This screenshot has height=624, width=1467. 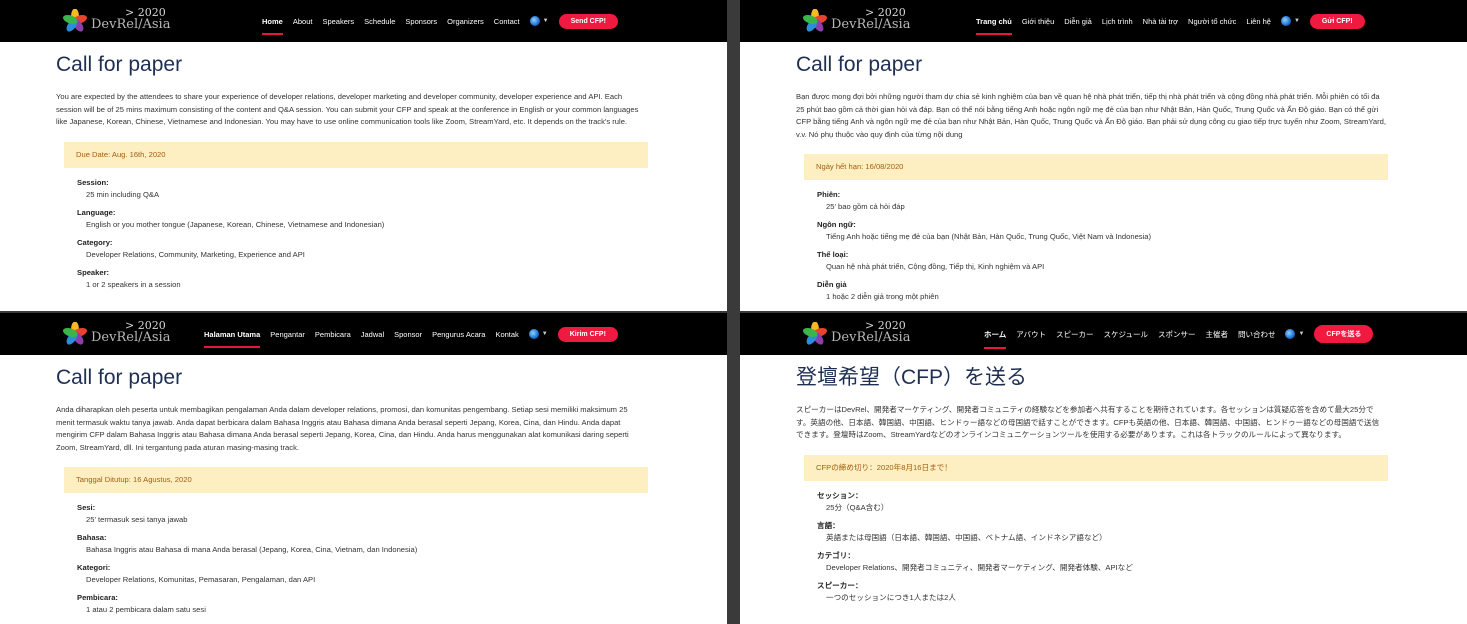 What do you see at coordinates (92, 537) in the screenshot?
I see `detail-term: Bahasa:` at bounding box center [92, 537].